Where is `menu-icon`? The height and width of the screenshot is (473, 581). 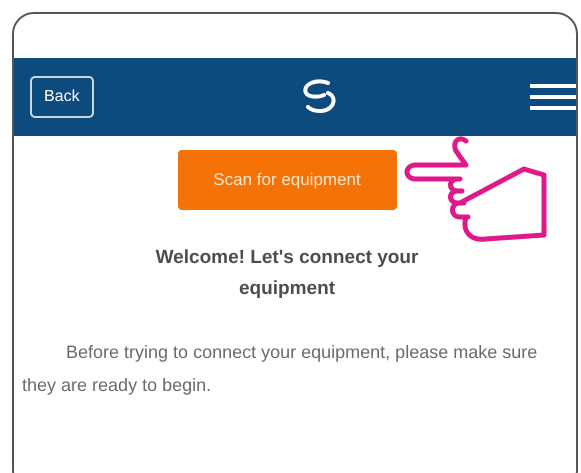 menu-icon is located at coordinates (553, 97).